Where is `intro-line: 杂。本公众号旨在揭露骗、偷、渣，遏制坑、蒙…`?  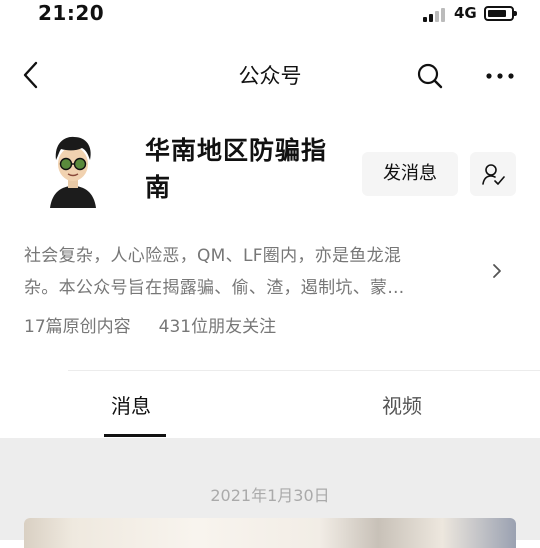
intro-line: 杂。本公众号旨在揭露骗、偷、渣，遏制坑、蒙… is located at coordinates (214, 288).